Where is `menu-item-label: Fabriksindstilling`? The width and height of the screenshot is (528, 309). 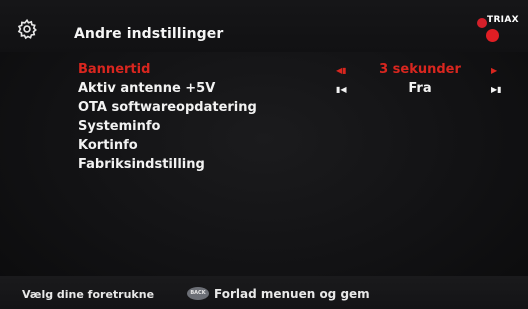
menu-item-label: Fabriksindstilling is located at coordinates (141, 164).